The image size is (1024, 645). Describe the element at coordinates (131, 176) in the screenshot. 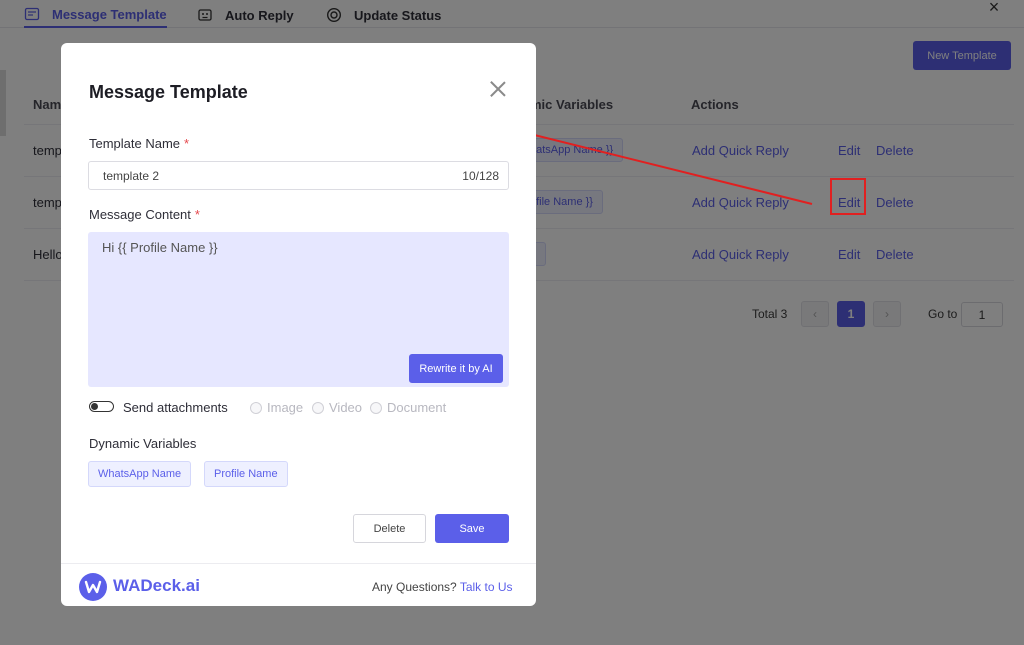

I see `template-name-value: template 2` at that location.